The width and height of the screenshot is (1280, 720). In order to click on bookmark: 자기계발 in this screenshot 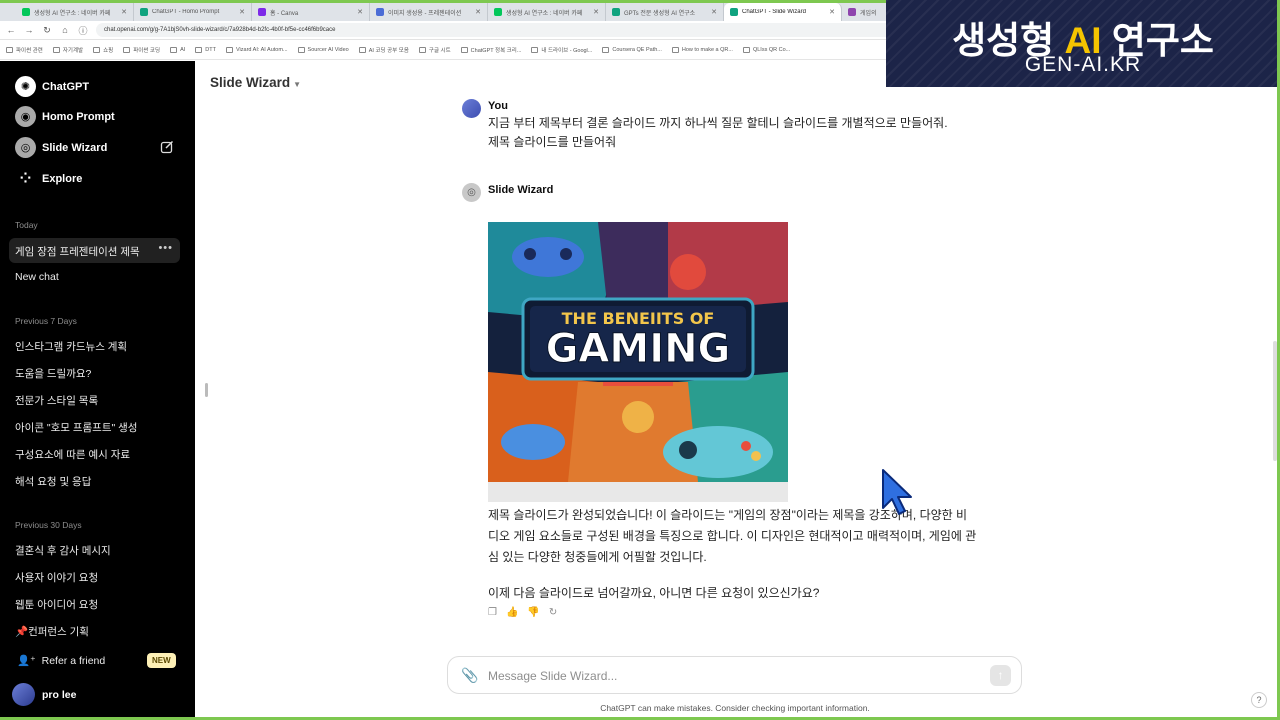, I will do `click(67, 50)`.